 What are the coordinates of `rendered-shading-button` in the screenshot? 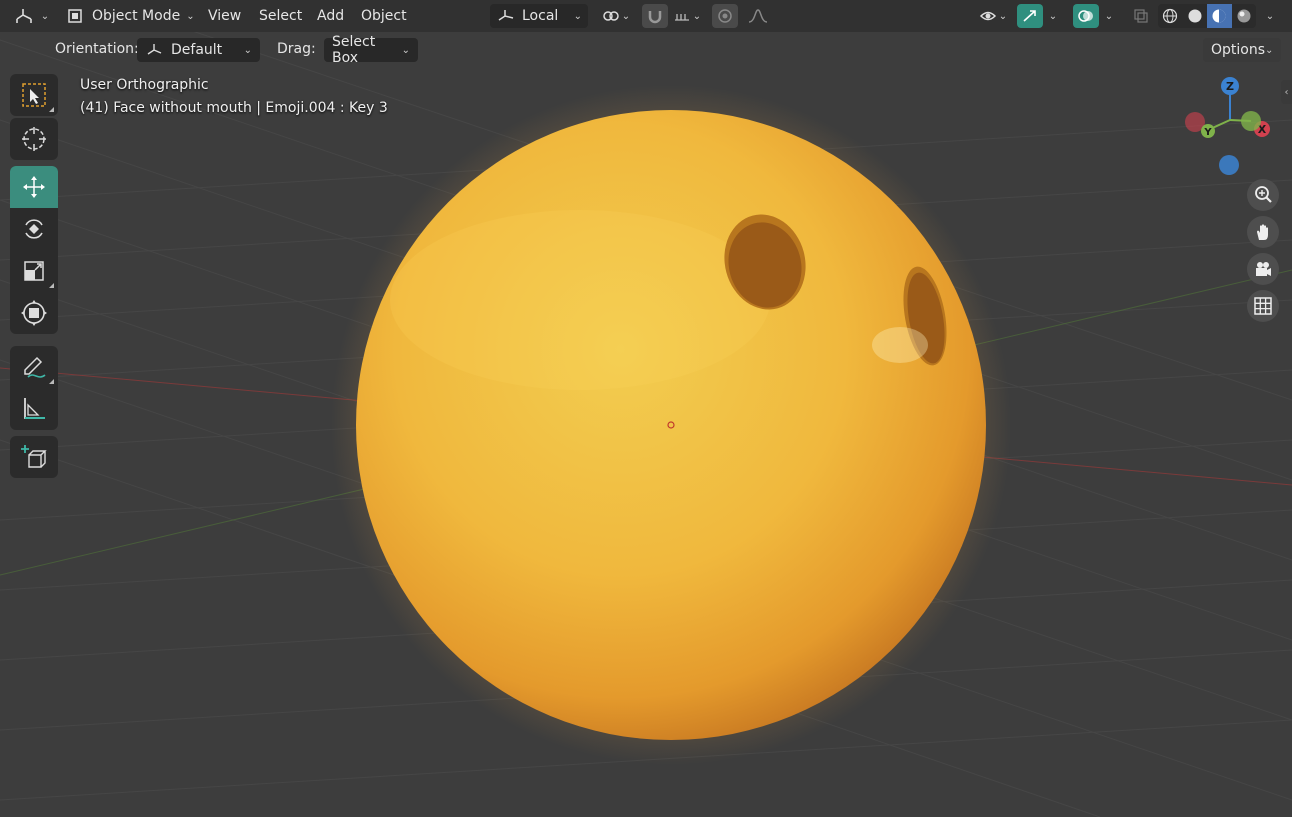 It's located at (1244, 16).